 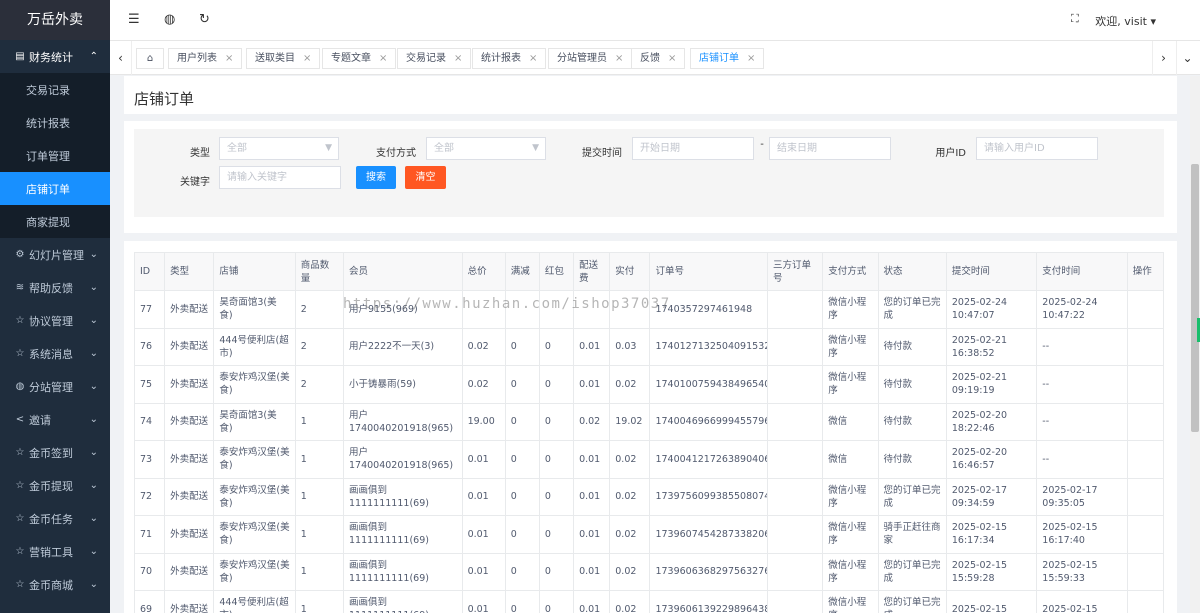 I want to click on gear-icon: ⚙, so click(x=20, y=254).